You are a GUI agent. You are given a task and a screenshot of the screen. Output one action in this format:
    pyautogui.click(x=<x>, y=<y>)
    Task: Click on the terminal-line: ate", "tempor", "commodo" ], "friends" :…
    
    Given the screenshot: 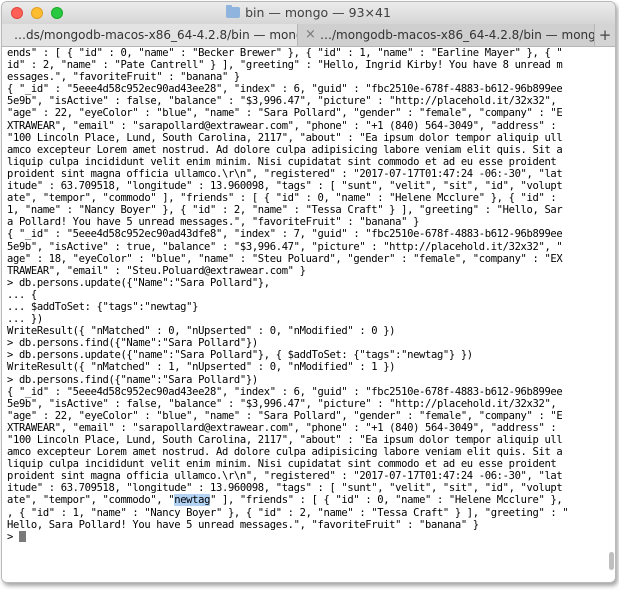 What is the action you would take?
    pyautogui.click(x=282, y=198)
    